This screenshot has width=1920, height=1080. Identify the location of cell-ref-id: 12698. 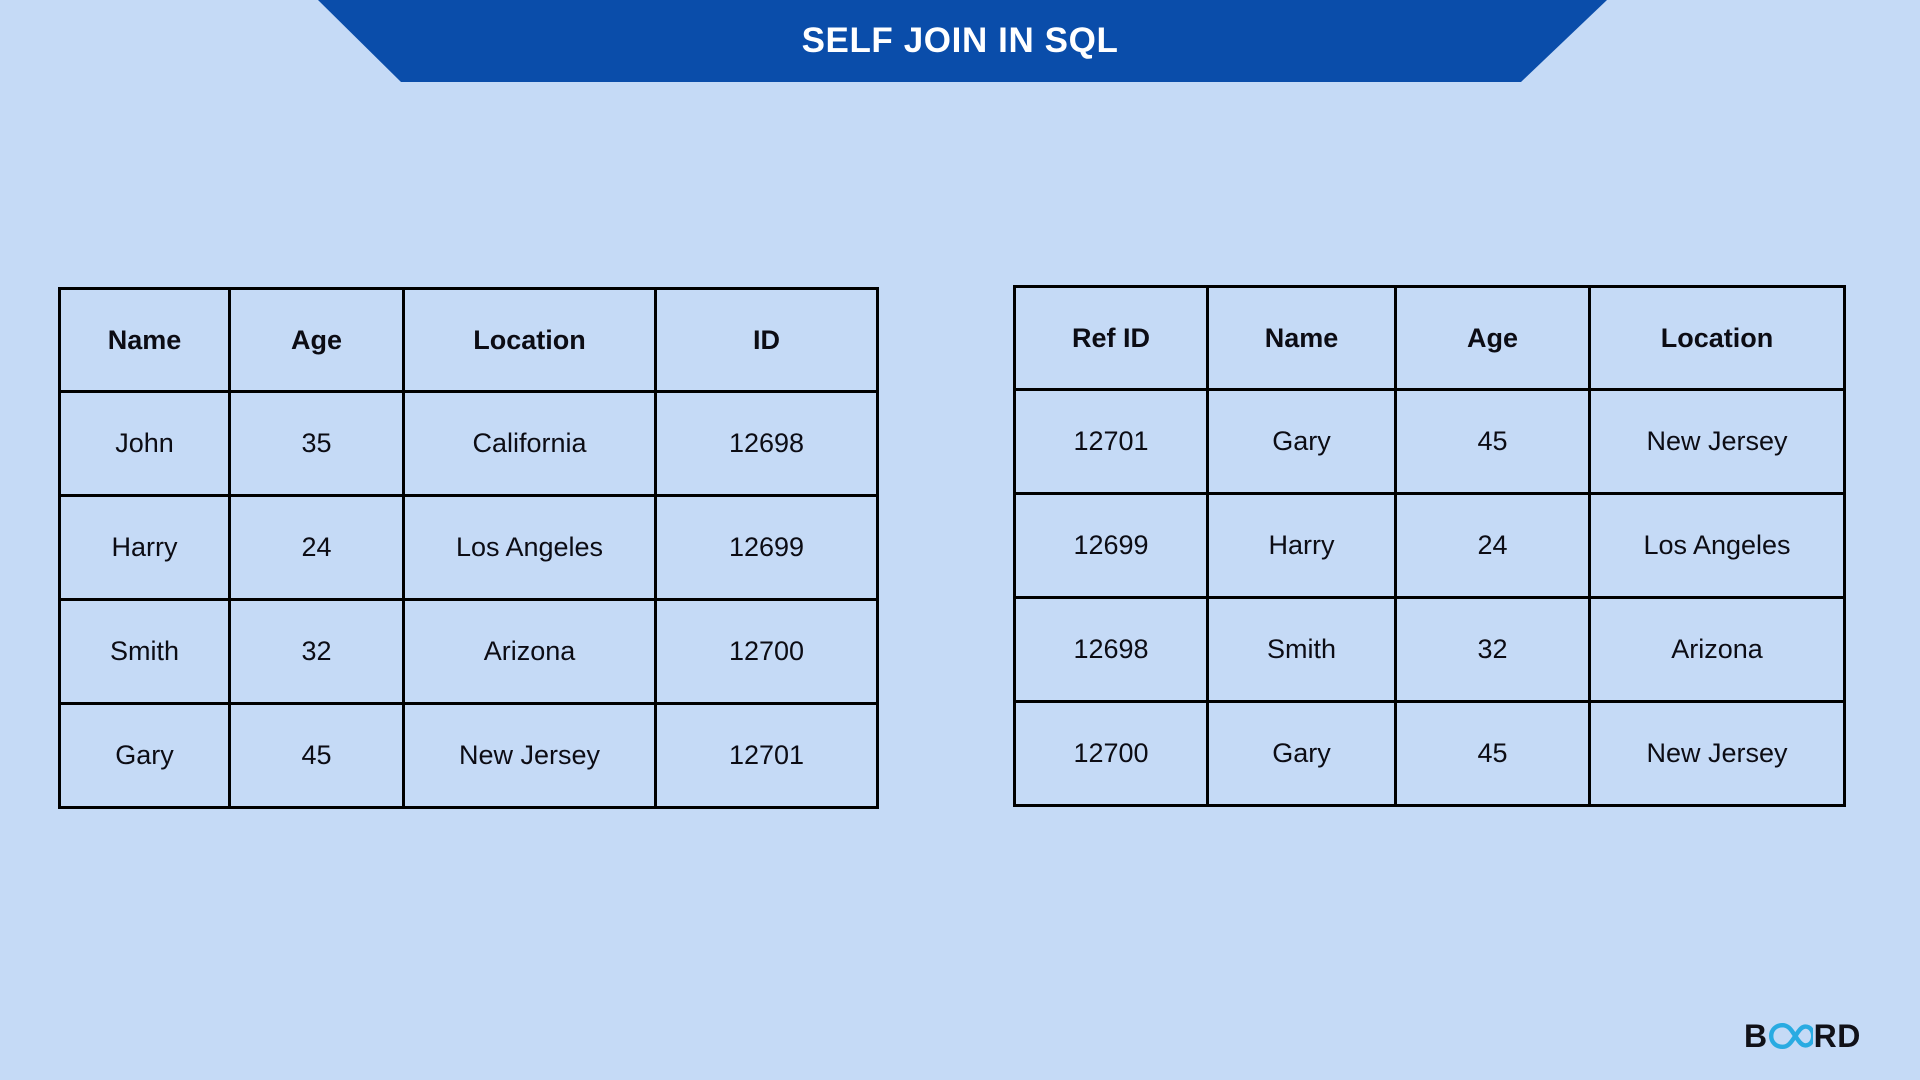
(1111, 649).